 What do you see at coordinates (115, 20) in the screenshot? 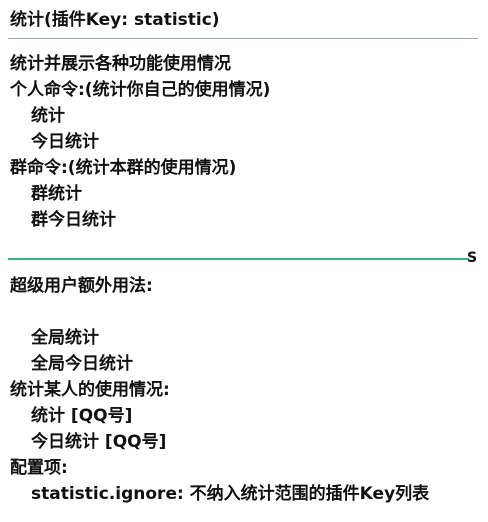
I see `page-title: 统计(插件Key: statistic)` at bounding box center [115, 20].